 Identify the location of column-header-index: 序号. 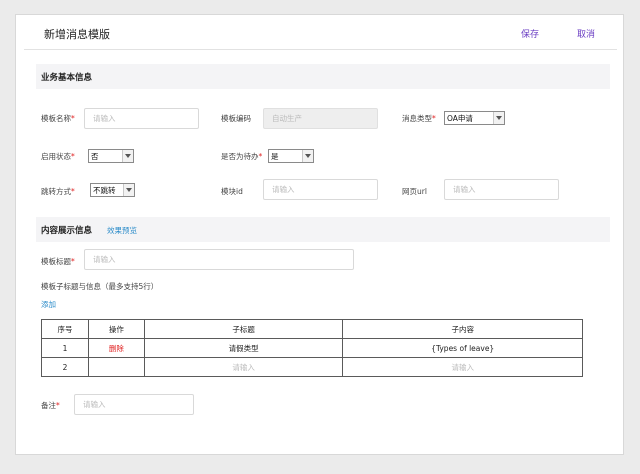
(65, 329).